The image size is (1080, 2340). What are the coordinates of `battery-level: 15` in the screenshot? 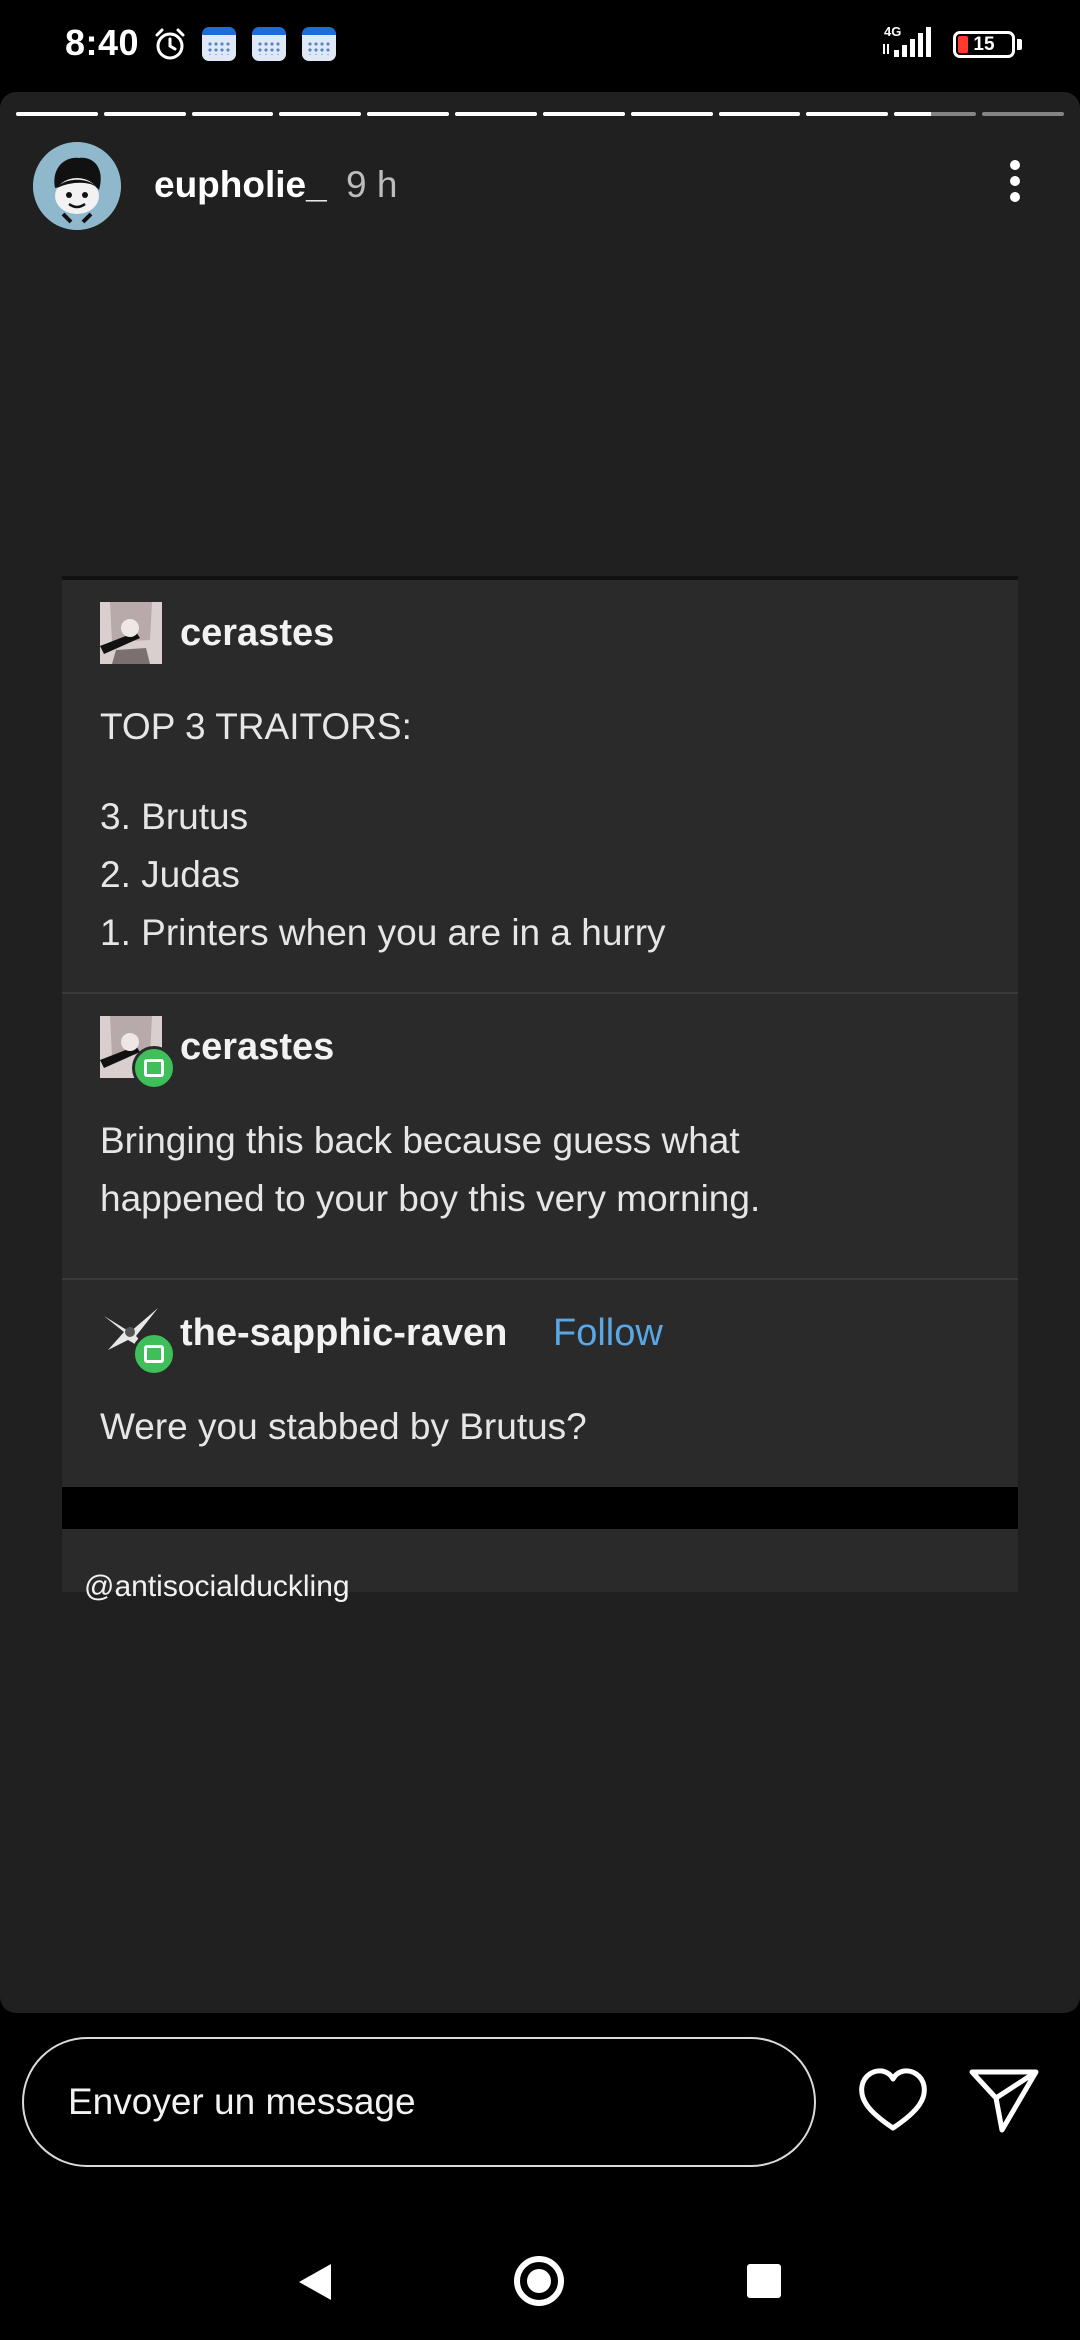 It's located at (984, 44).